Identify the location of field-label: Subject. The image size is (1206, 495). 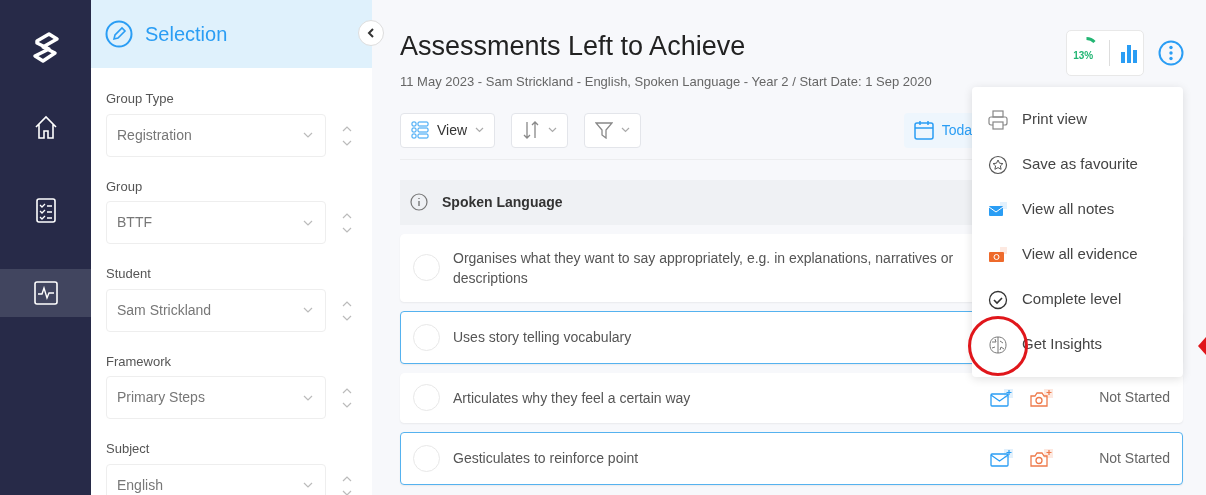
(128, 449).